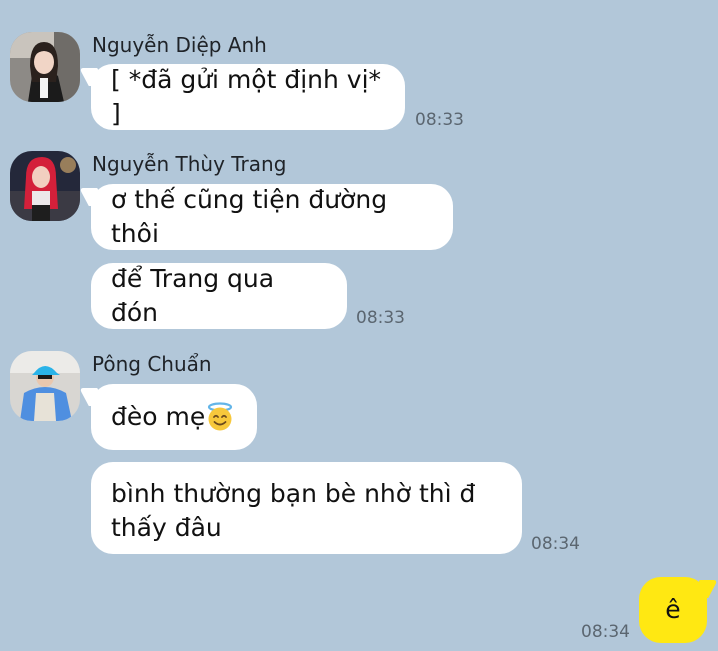 This screenshot has width=718, height=651. Describe the element at coordinates (179, 45) in the screenshot. I see `sender-name: Nguyễn Diệp Anh` at that location.